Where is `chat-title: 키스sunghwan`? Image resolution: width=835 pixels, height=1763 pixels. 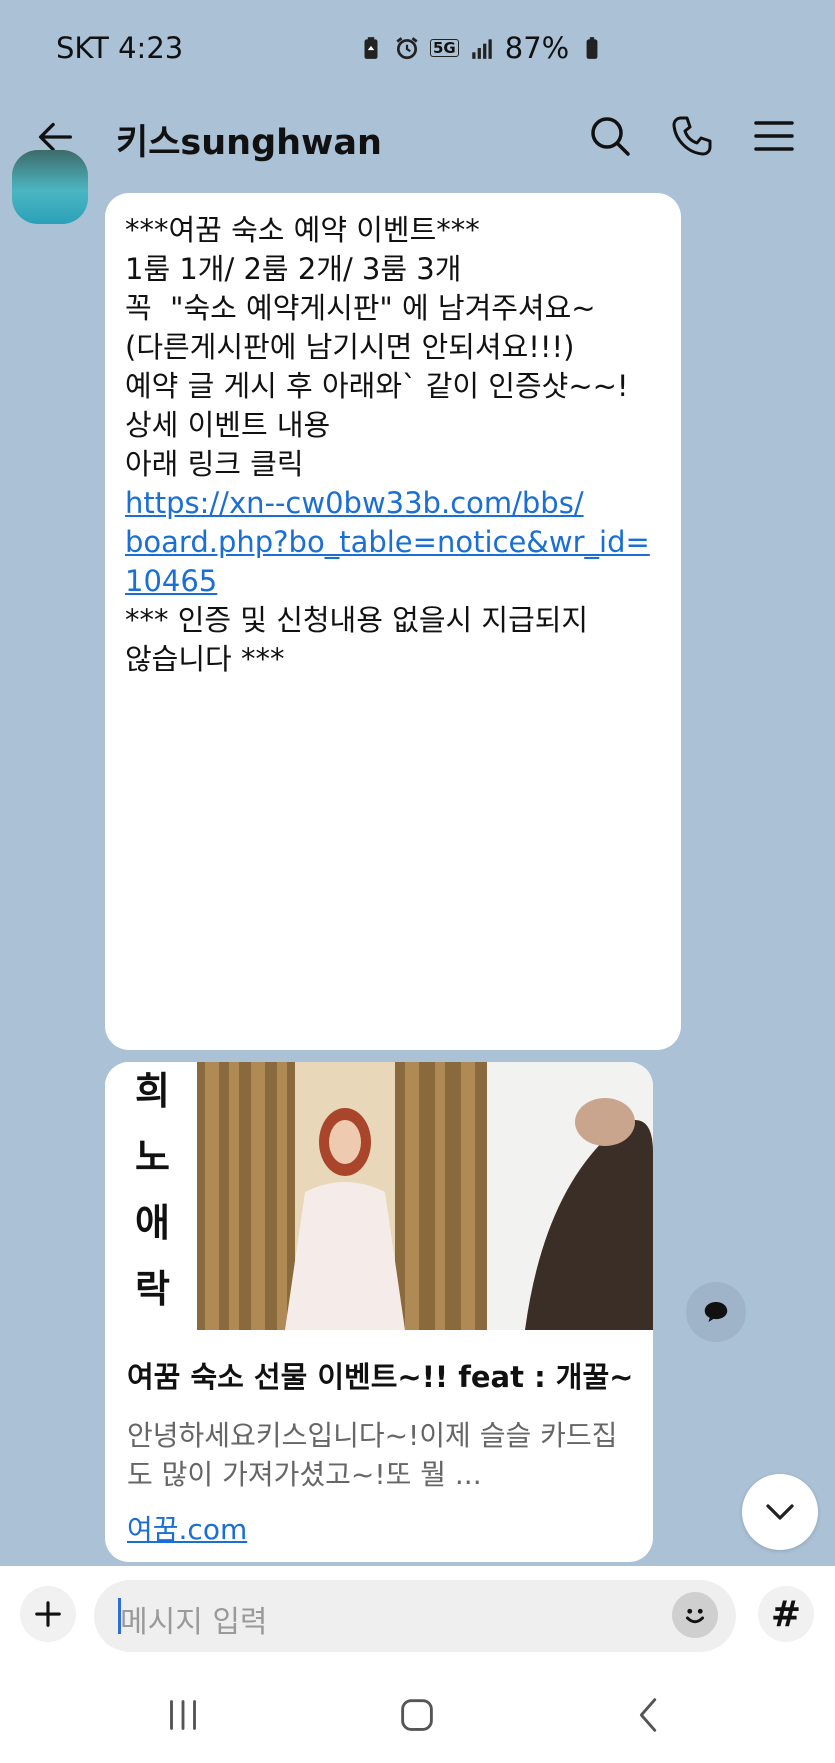
chat-title: 키스sunghwan is located at coordinates (249, 143).